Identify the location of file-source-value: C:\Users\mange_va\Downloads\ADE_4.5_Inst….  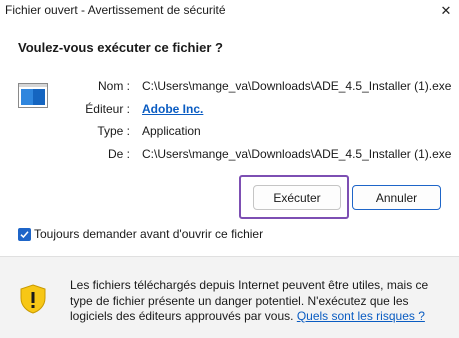
(297, 154).